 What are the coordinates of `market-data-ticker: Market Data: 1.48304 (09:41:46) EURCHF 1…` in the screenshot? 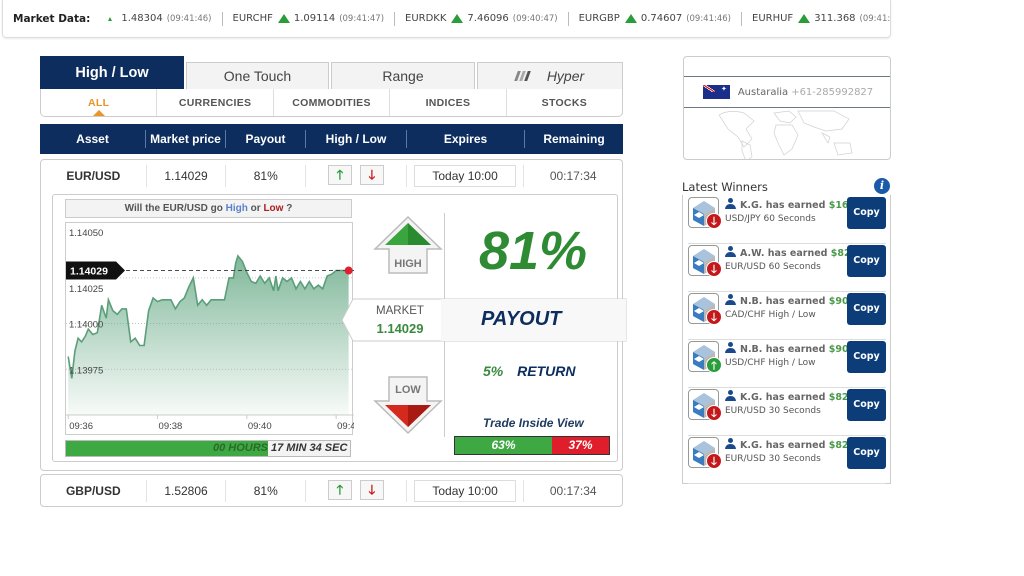 It's located at (446, 19).